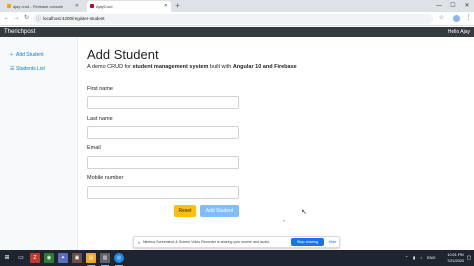  Describe the element at coordinates (441, 18) in the screenshot. I see `star-icon: ☆` at that location.